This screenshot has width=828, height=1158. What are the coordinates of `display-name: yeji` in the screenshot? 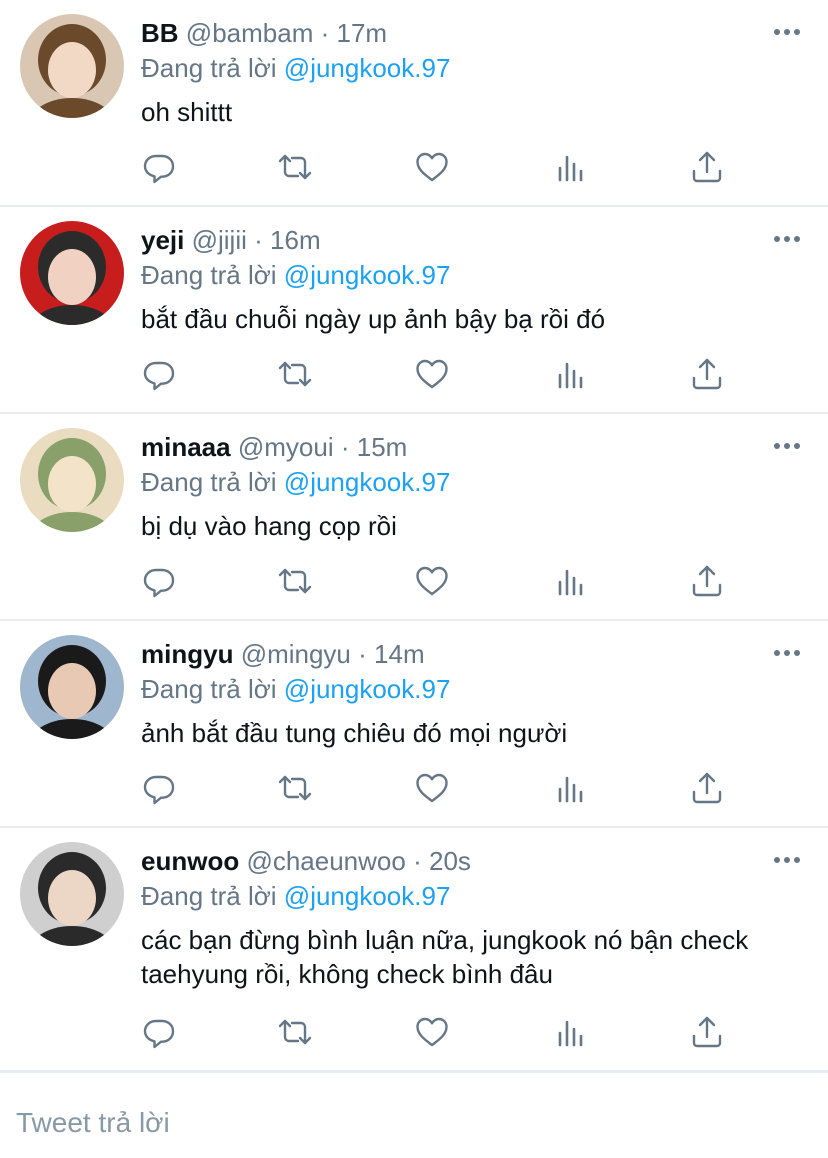 It's located at (162, 240).